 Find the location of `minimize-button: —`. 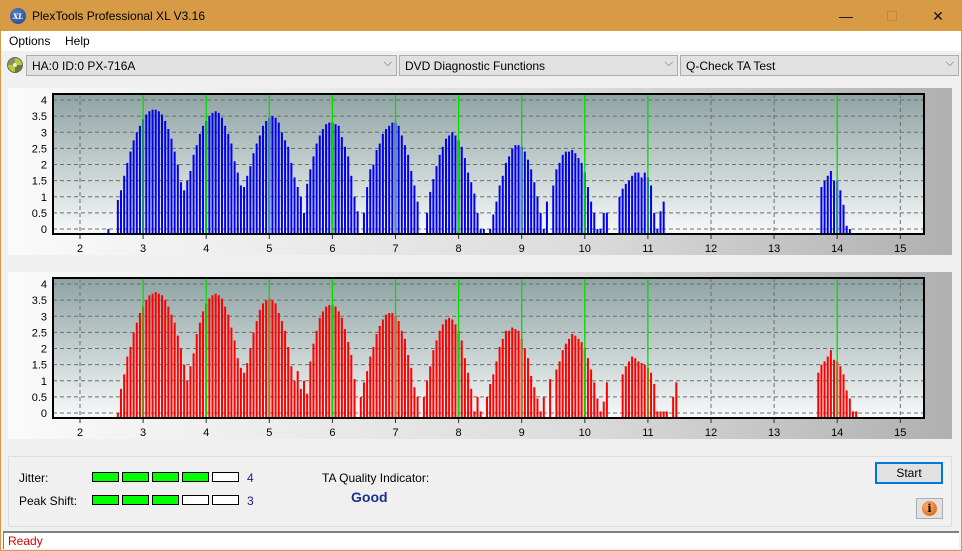

minimize-button: — is located at coordinates (846, 16).